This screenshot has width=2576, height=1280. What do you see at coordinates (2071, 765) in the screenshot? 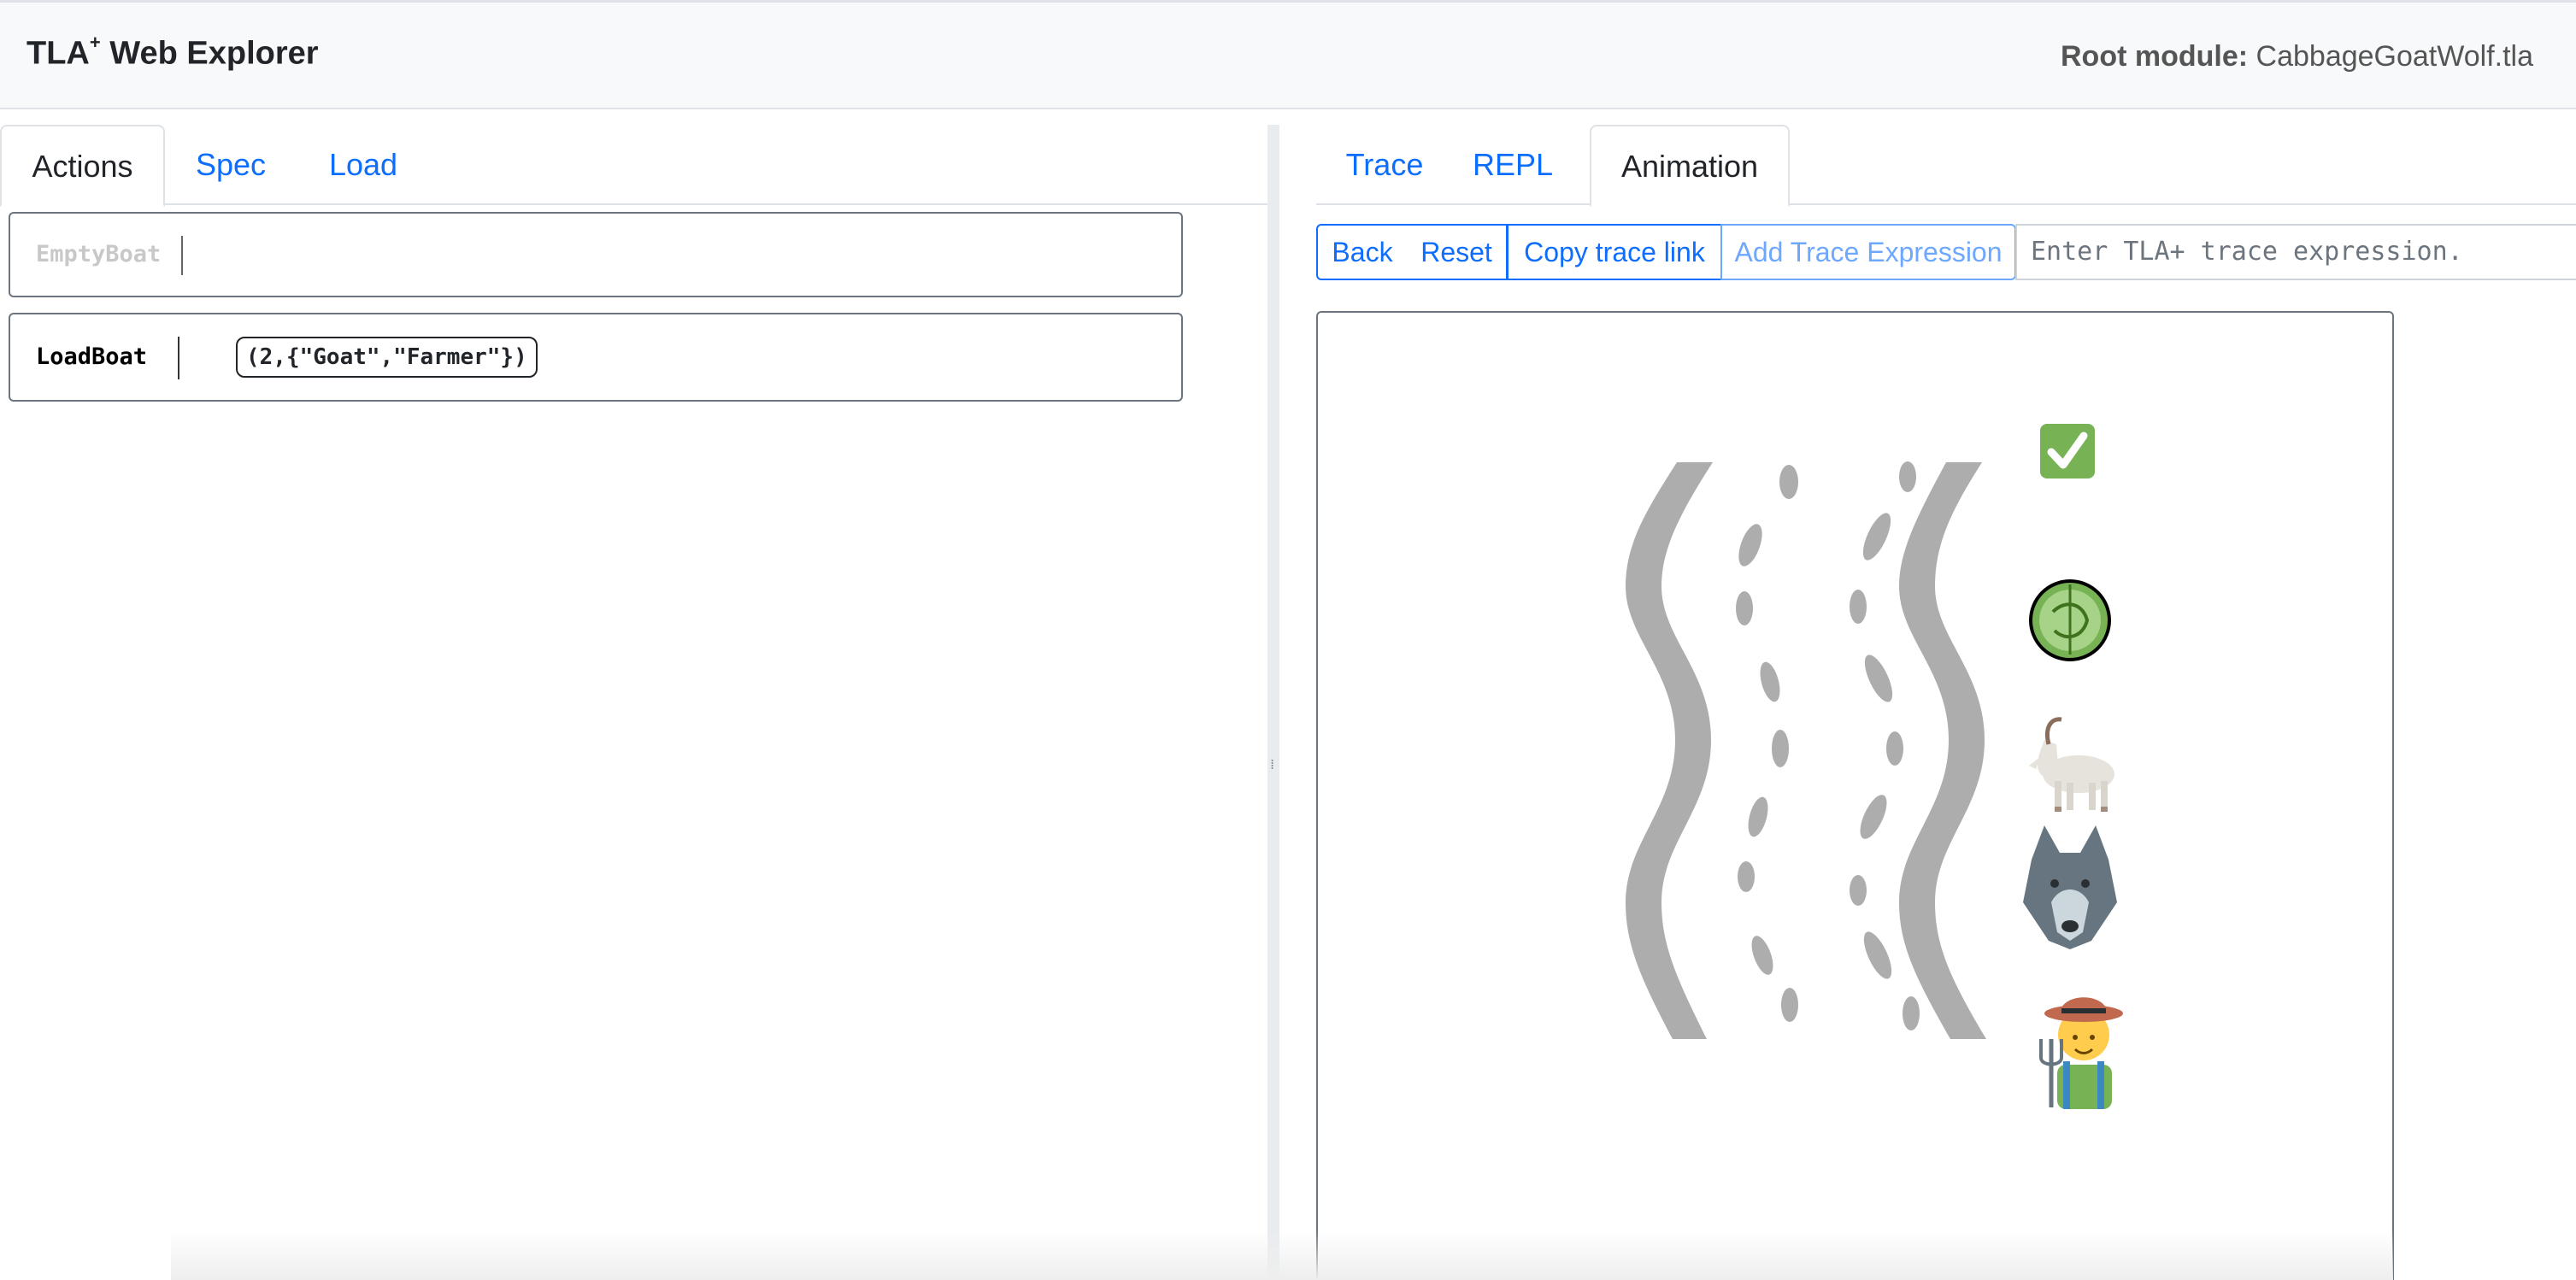
I see `goat-icon` at bounding box center [2071, 765].